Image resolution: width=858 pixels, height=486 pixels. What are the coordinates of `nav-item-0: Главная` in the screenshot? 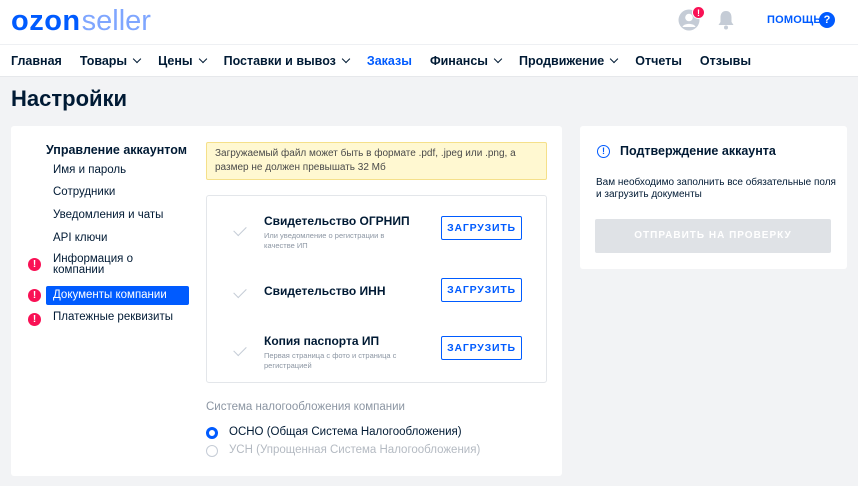 It's located at (36, 61).